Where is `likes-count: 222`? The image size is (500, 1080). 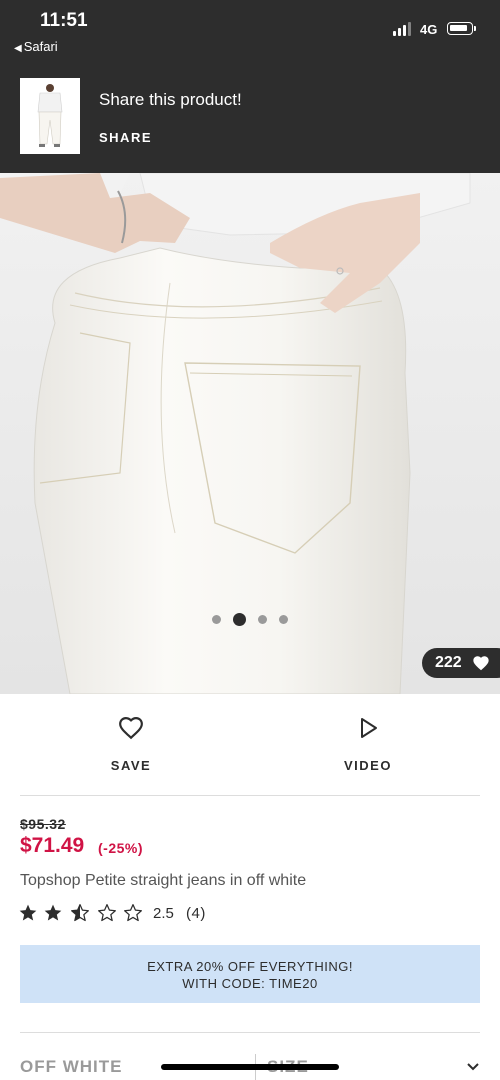
likes-count: 222 is located at coordinates (448, 662).